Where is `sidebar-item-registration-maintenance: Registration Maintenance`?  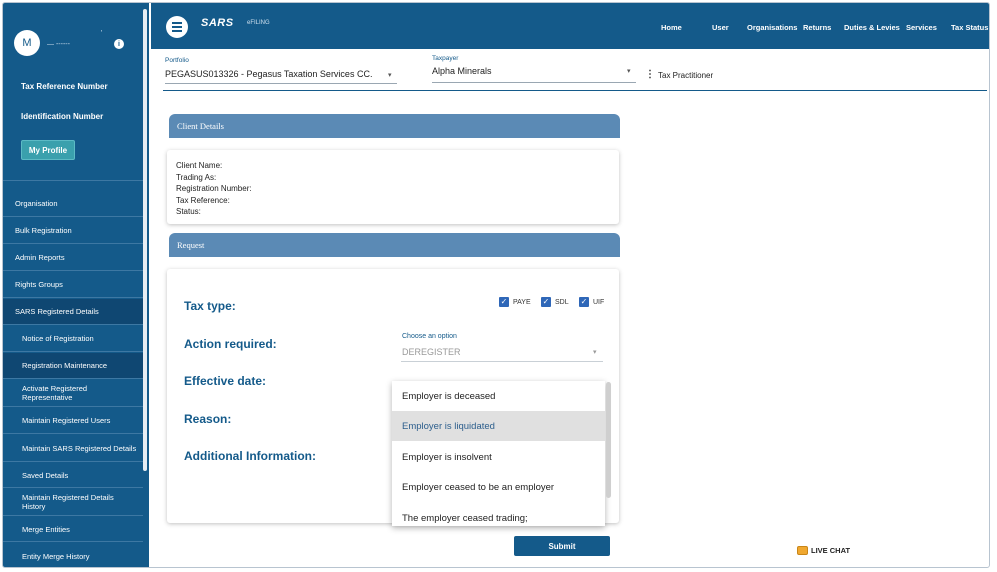
sidebar-item-registration-maintenance: Registration Maintenance is located at coordinates (73, 366).